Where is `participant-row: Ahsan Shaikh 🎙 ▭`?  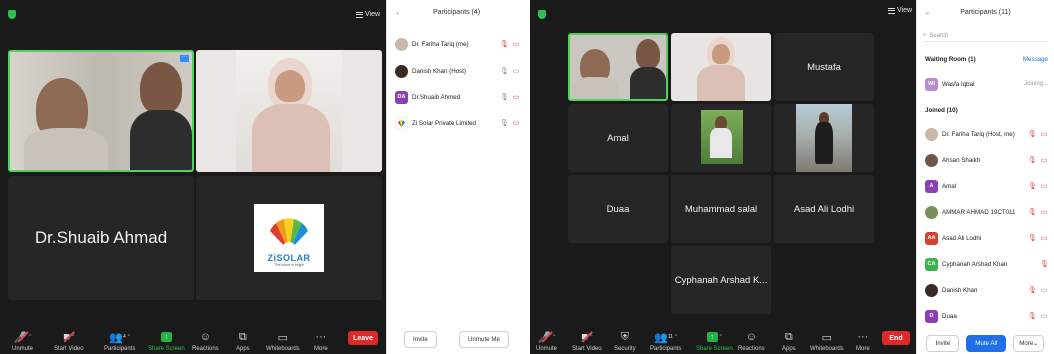
participant-row: Ahsan Shaikh 🎙 ▭ is located at coordinates (986, 160).